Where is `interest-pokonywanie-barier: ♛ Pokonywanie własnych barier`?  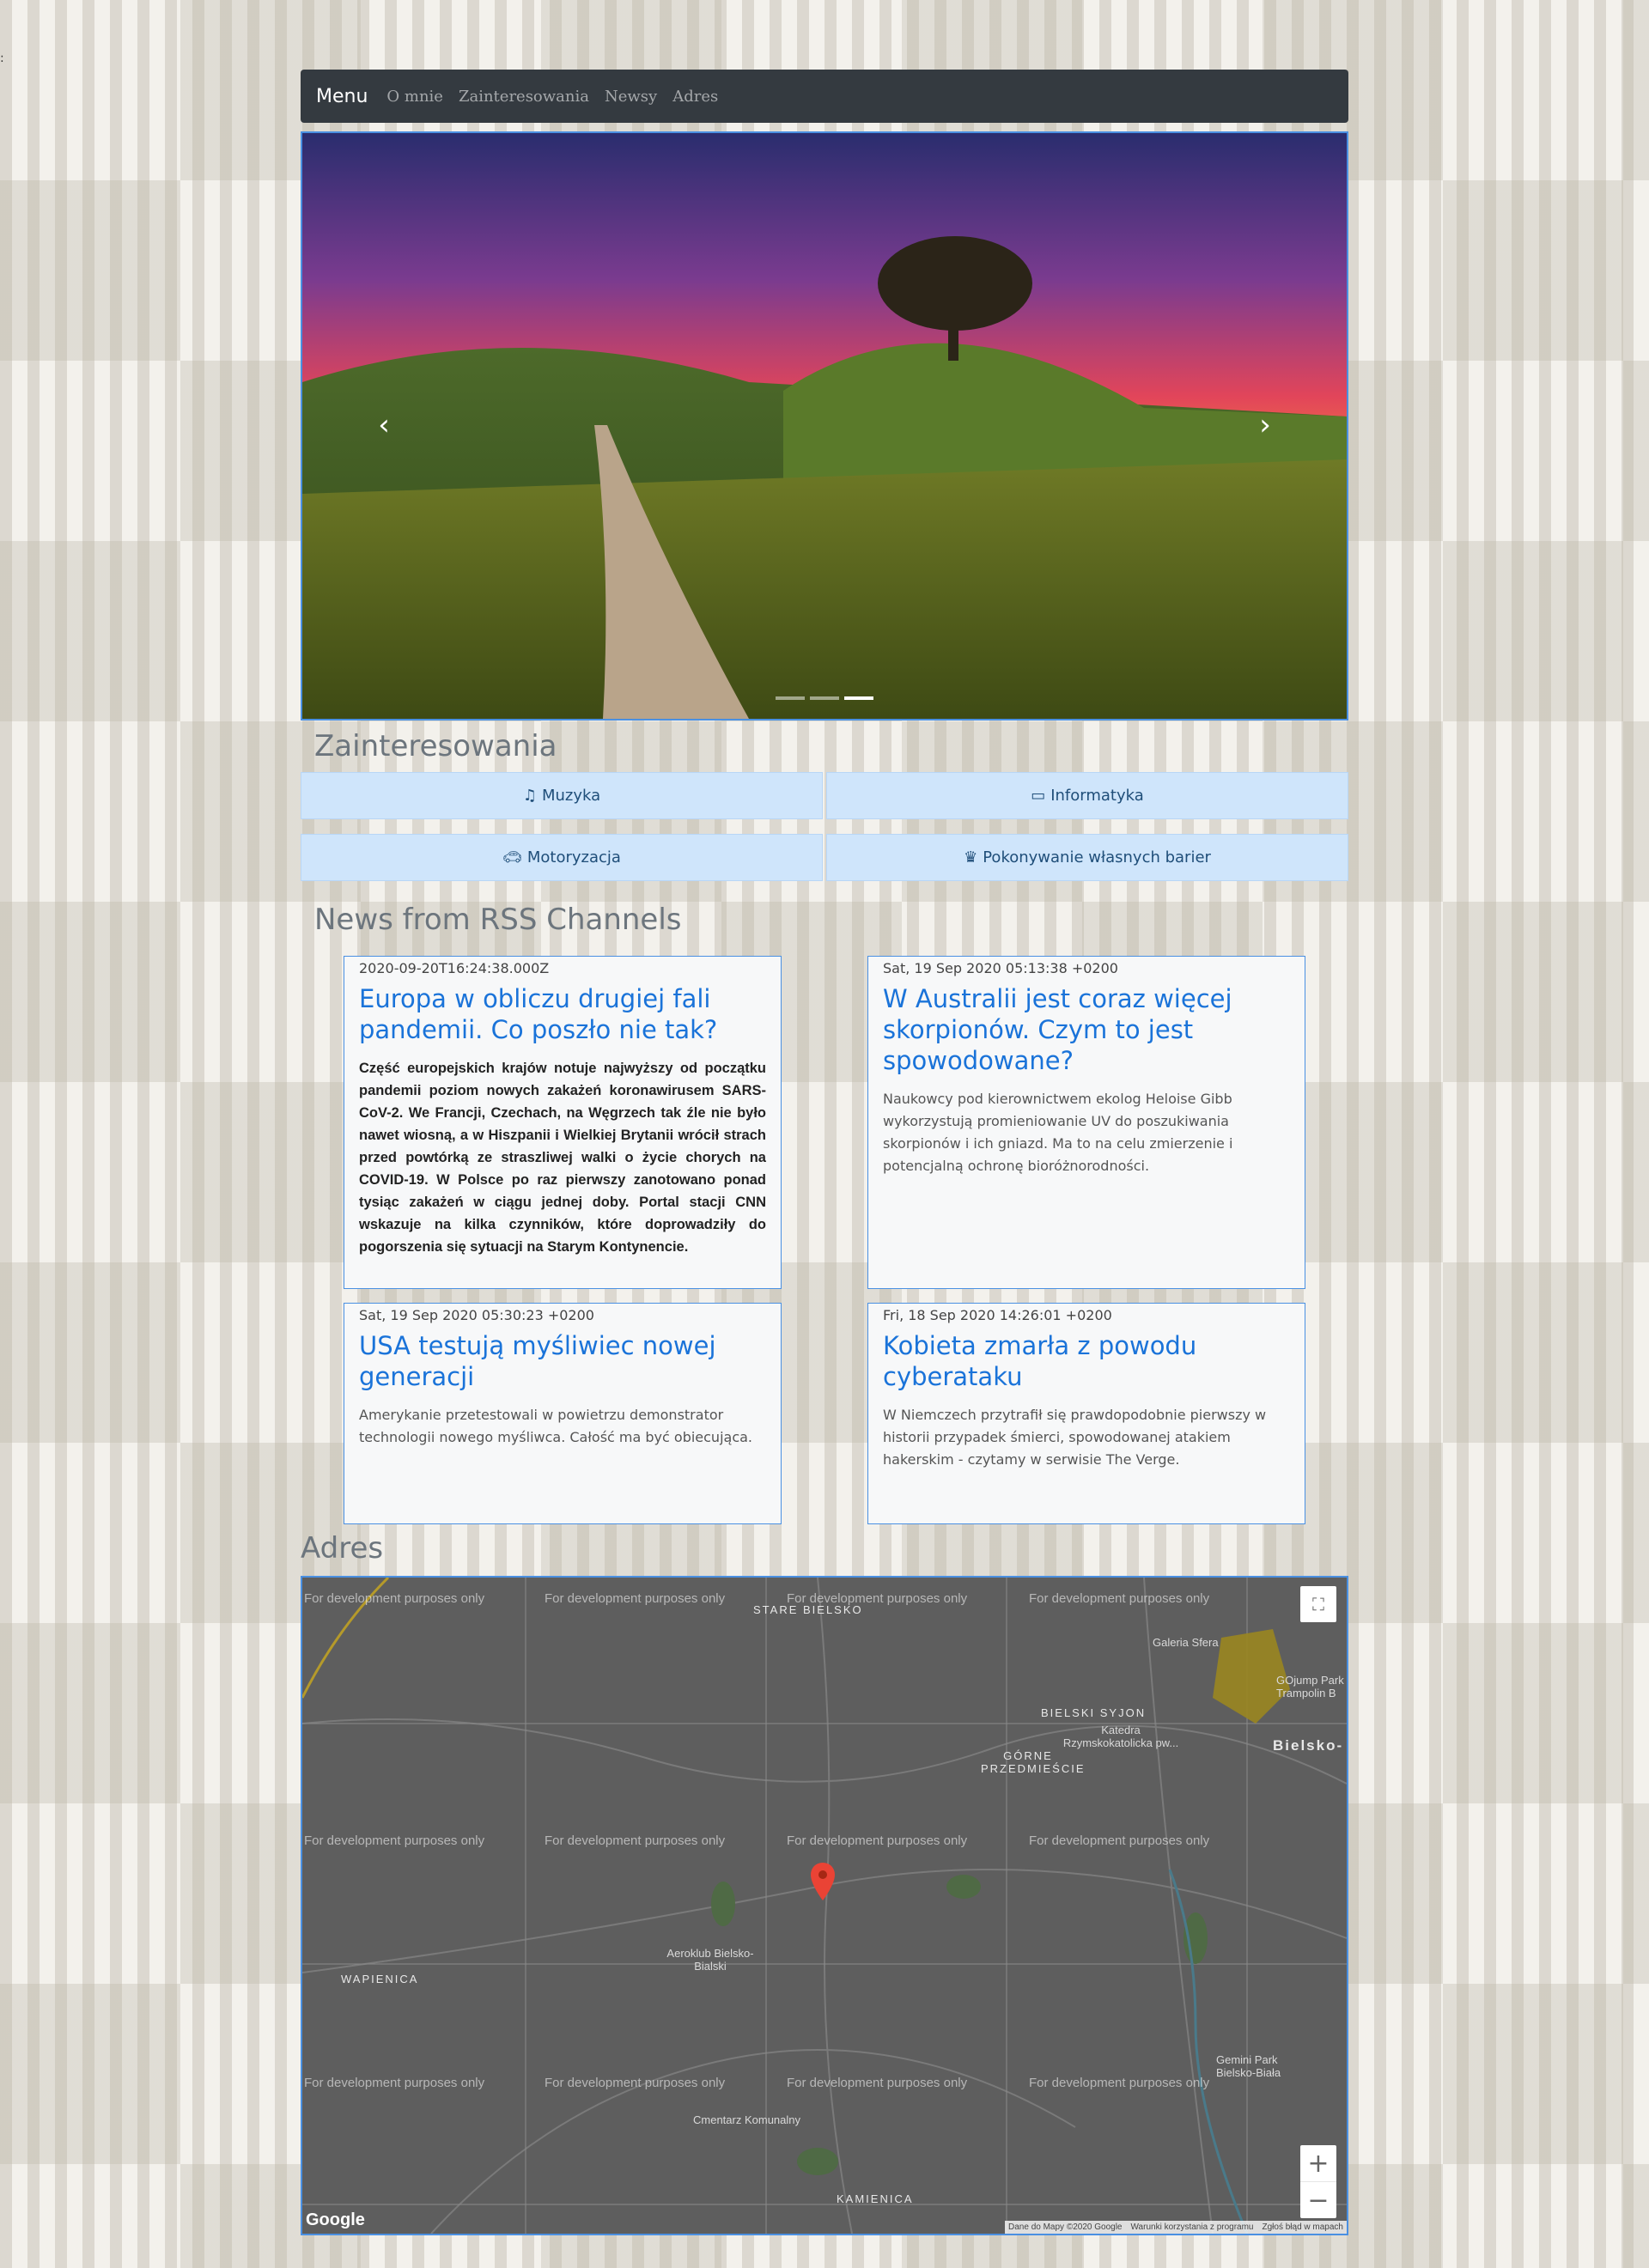 interest-pokonywanie-barier: ♛ Pokonywanie własnych barier is located at coordinates (1087, 857).